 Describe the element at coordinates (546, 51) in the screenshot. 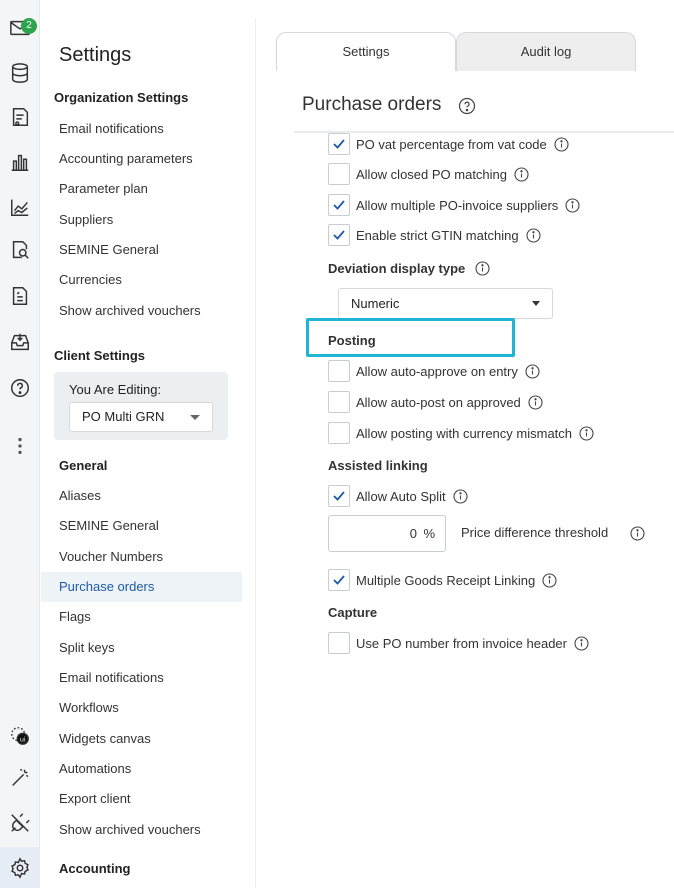

I see `tab-audit-log: Audit log` at that location.